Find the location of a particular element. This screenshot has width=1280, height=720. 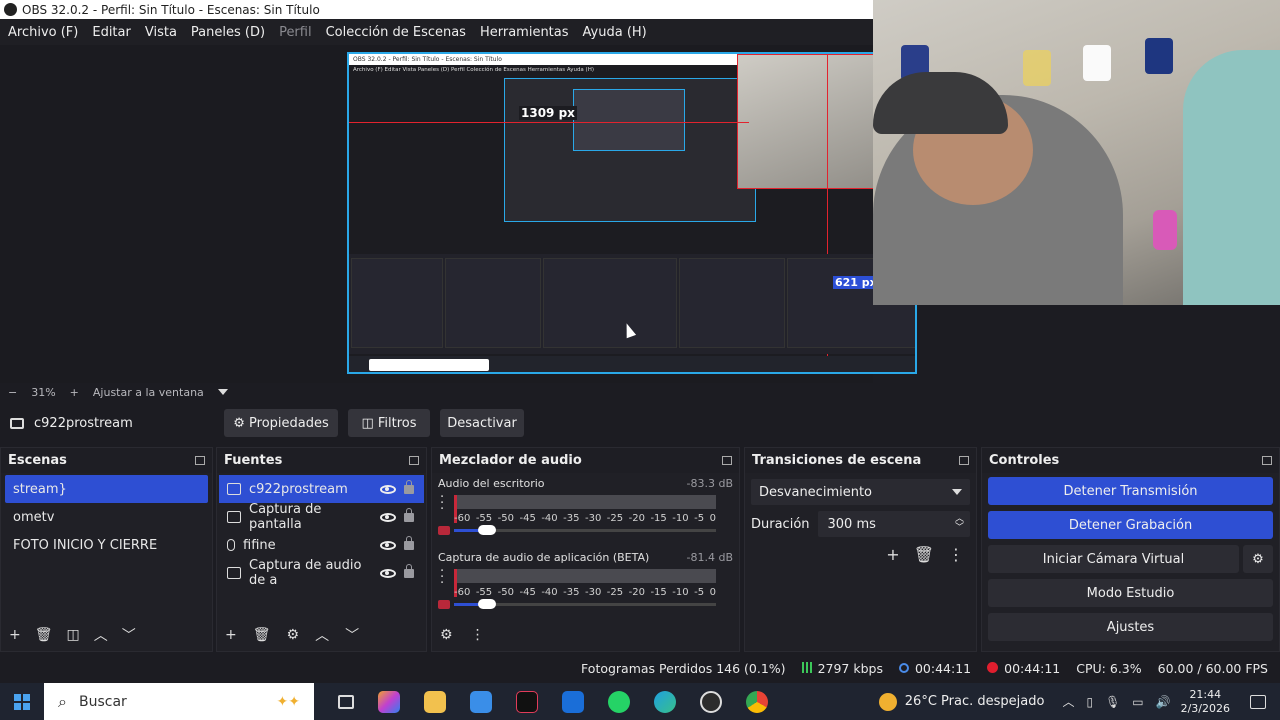

channel-db: -81.4 dB is located at coordinates (710, 557).